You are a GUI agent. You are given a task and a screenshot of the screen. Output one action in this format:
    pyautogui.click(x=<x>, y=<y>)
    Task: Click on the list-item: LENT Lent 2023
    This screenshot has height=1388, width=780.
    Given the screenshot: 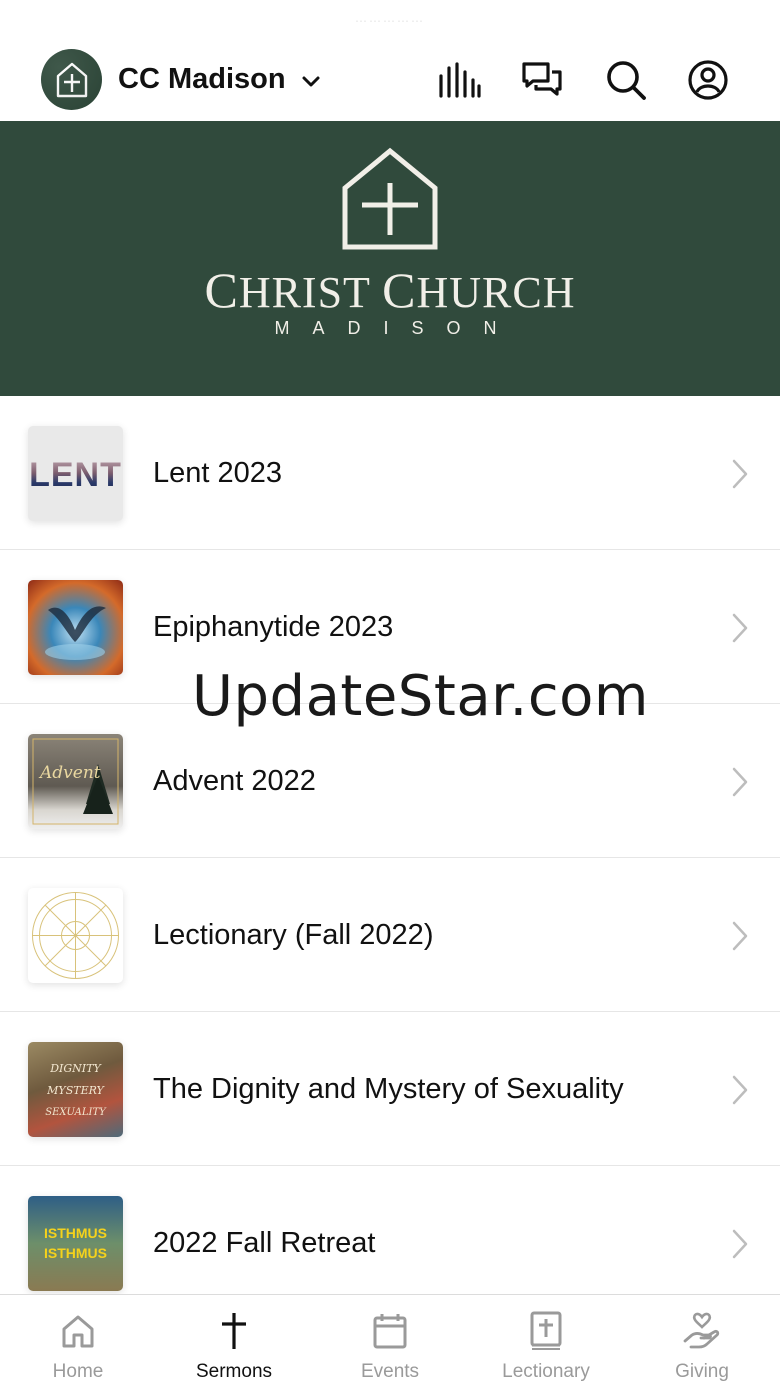 What is the action you would take?
    pyautogui.click(x=390, y=473)
    